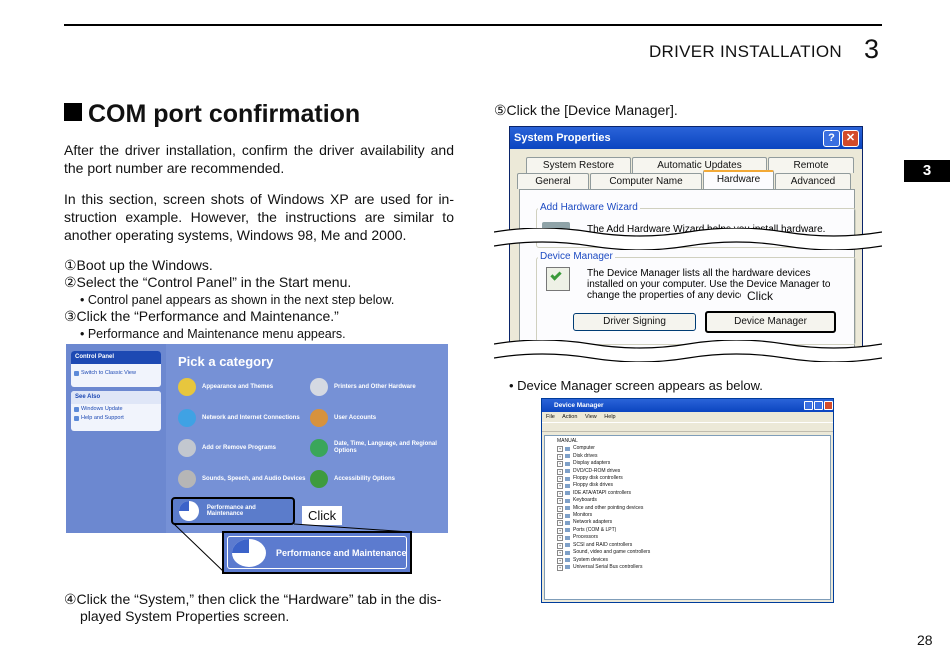  Describe the element at coordinates (591, 417) in the screenshot. I see `menu-view: View` at that location.